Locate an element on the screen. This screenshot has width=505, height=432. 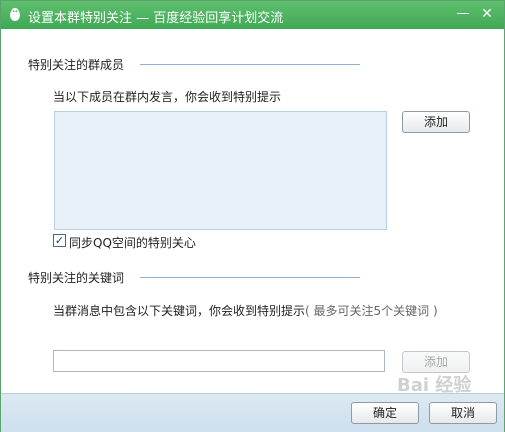
minimize-button: — is located at coordinates (463, 14).